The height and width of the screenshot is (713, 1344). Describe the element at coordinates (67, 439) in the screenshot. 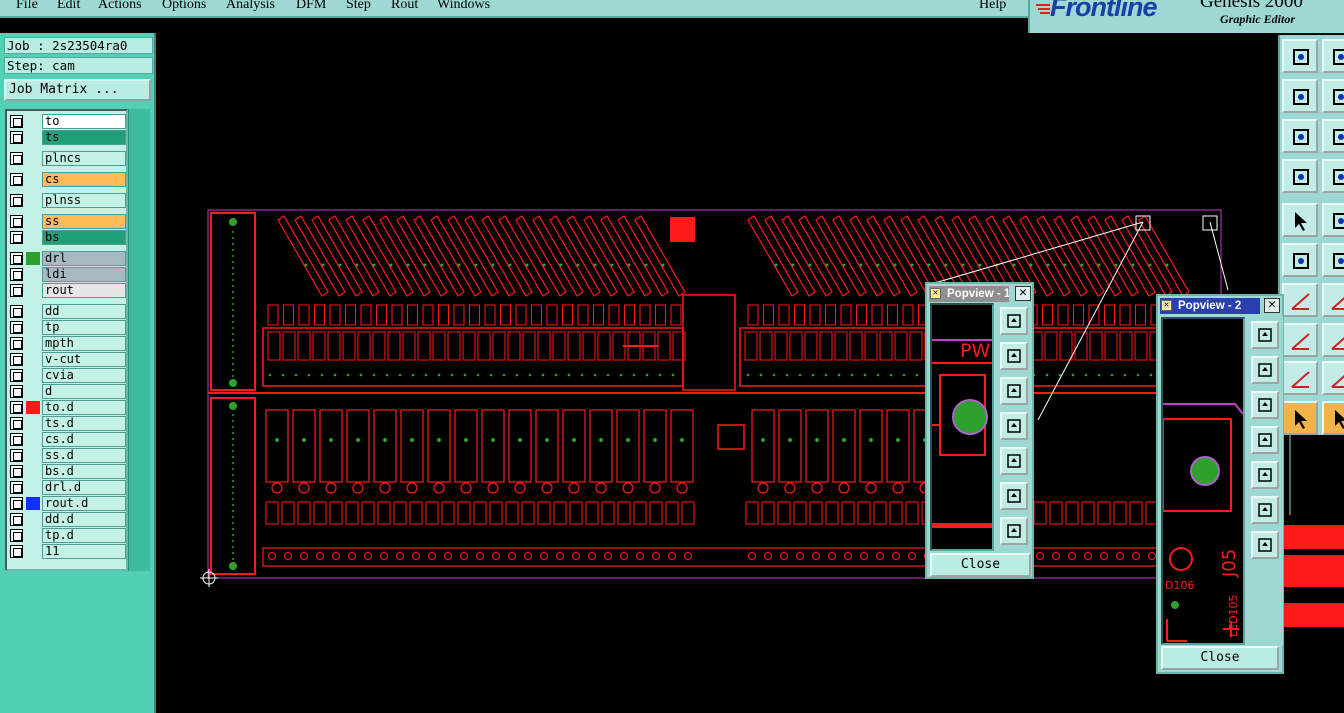

I see `layer-row-cs-d: cs.d` at that location.